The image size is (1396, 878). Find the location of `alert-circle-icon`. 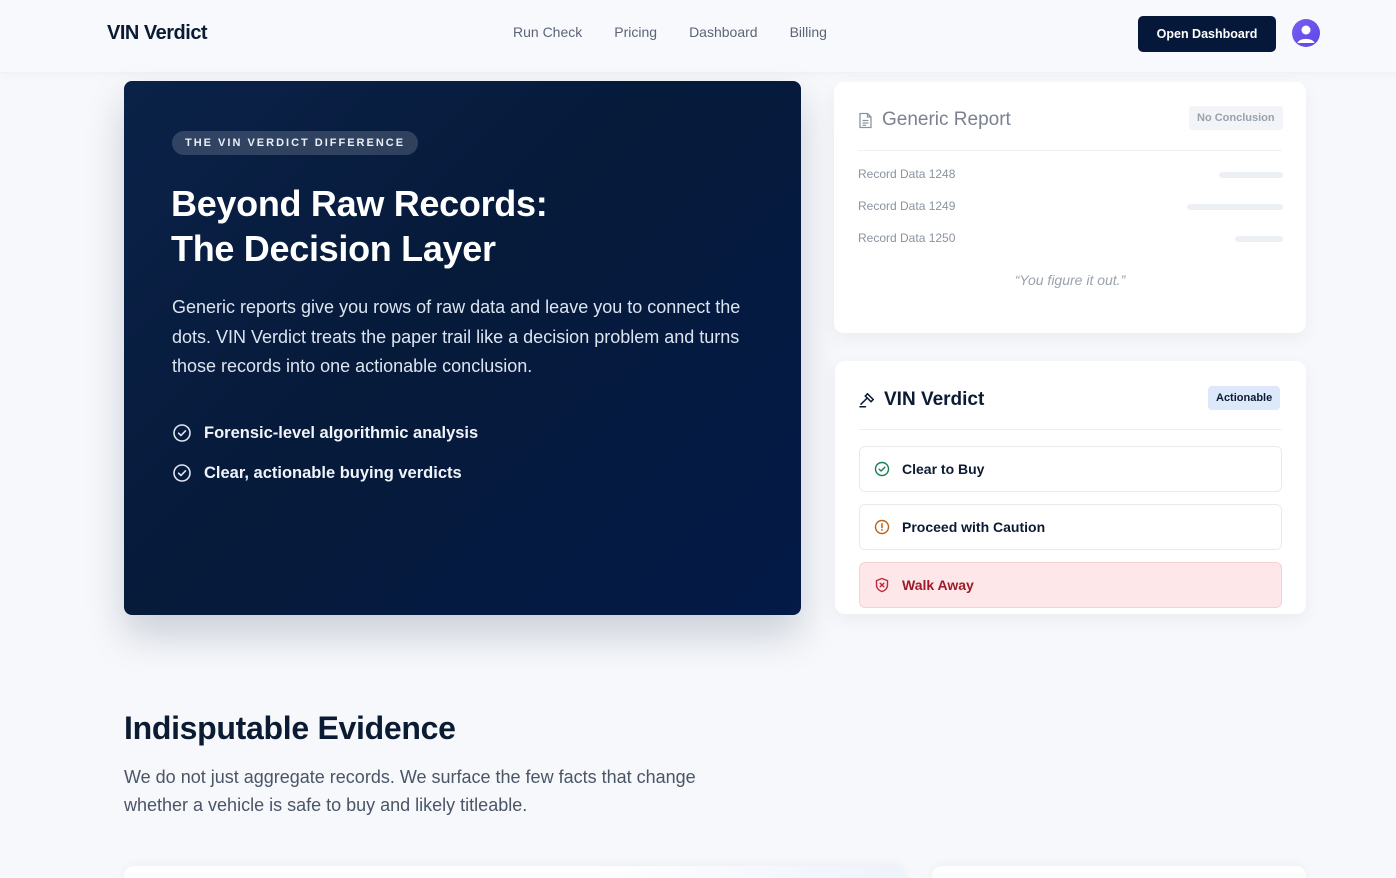

alert-circle-icon is located at coordinates (882, 527).